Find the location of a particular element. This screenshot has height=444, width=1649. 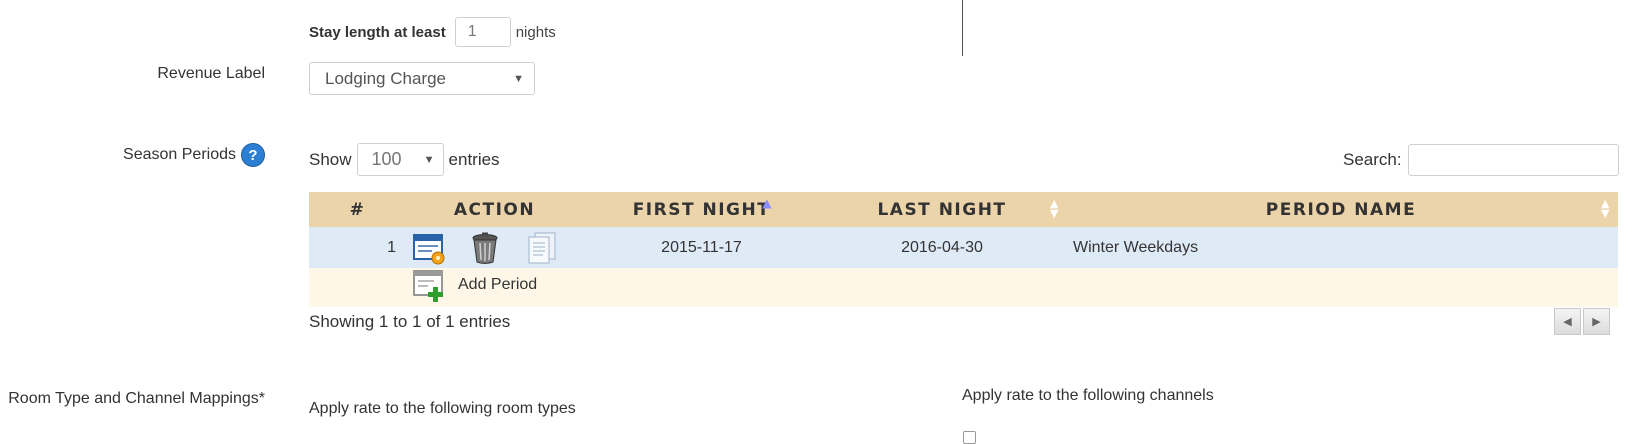

table-info: Showing 1 to 1 of 1 entries is located at coordinates (410, 321).